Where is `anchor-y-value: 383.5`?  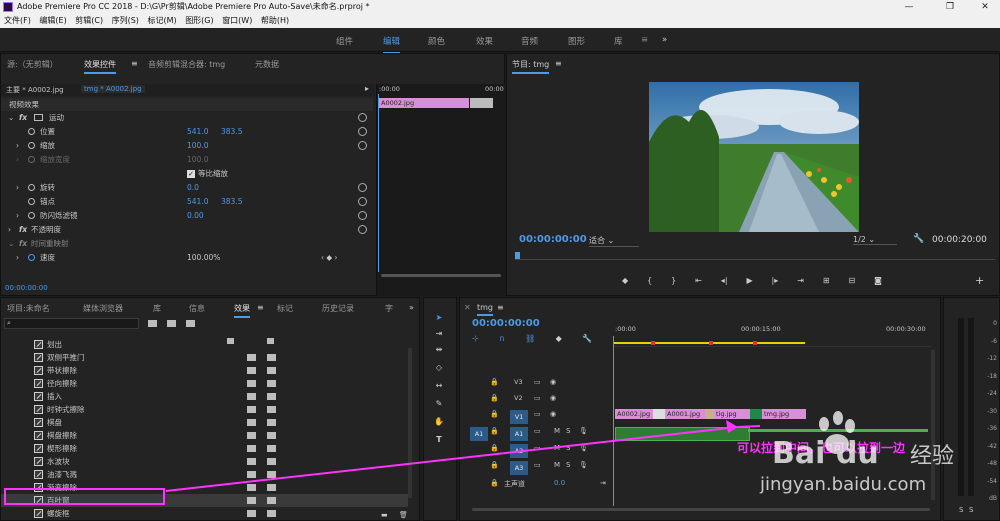 anchor-y-value: 383.5 is located at coordinates (231, 201).